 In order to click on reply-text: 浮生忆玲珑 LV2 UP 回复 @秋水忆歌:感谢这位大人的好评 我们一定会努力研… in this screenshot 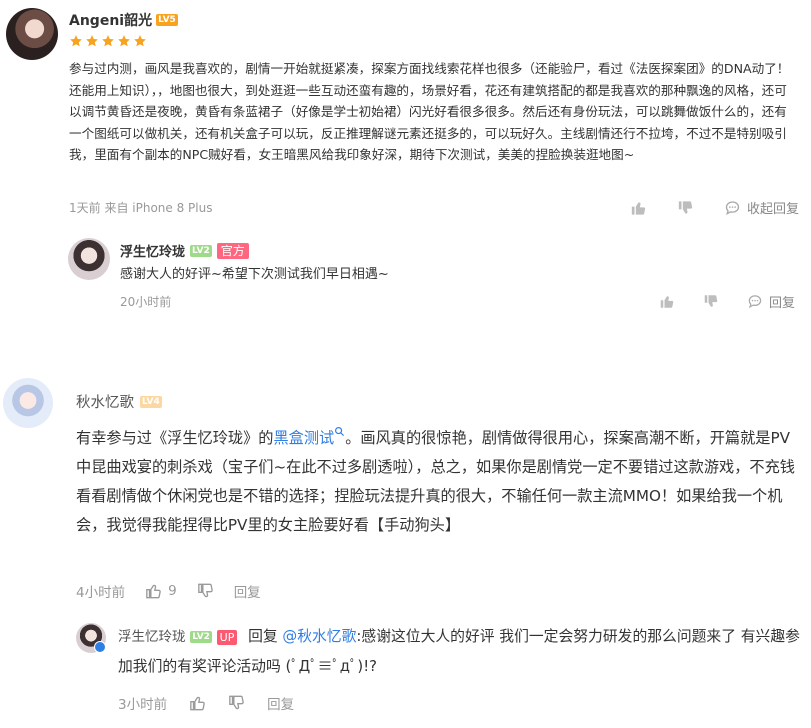, I will do `click(459, 652)`.